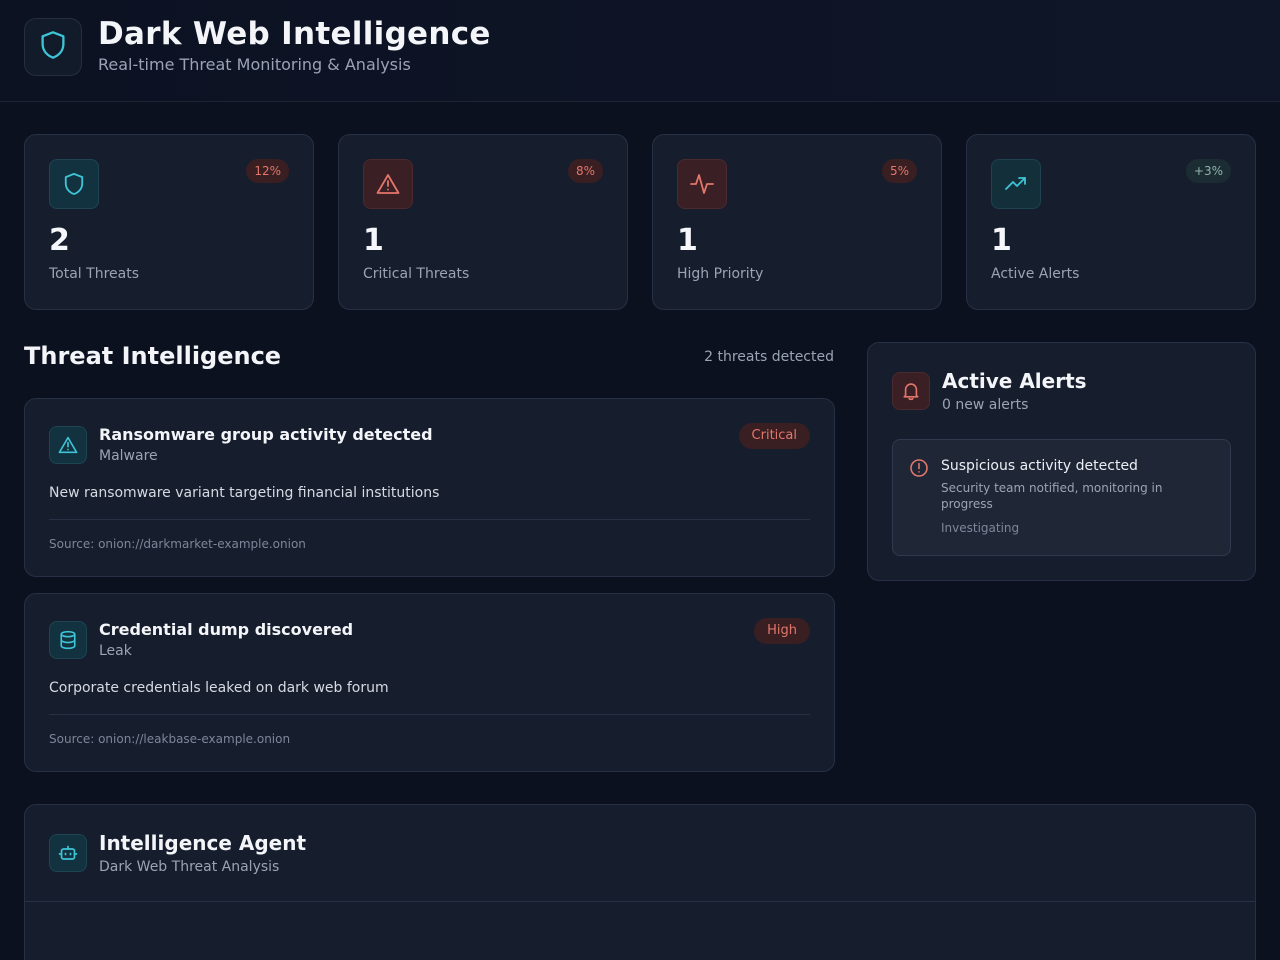 This screenshot has width=1280, height=960. What do you see at coordinates (68, 853) in the screenshot?
I see `bot-icon` at bounding box center [68, 853].